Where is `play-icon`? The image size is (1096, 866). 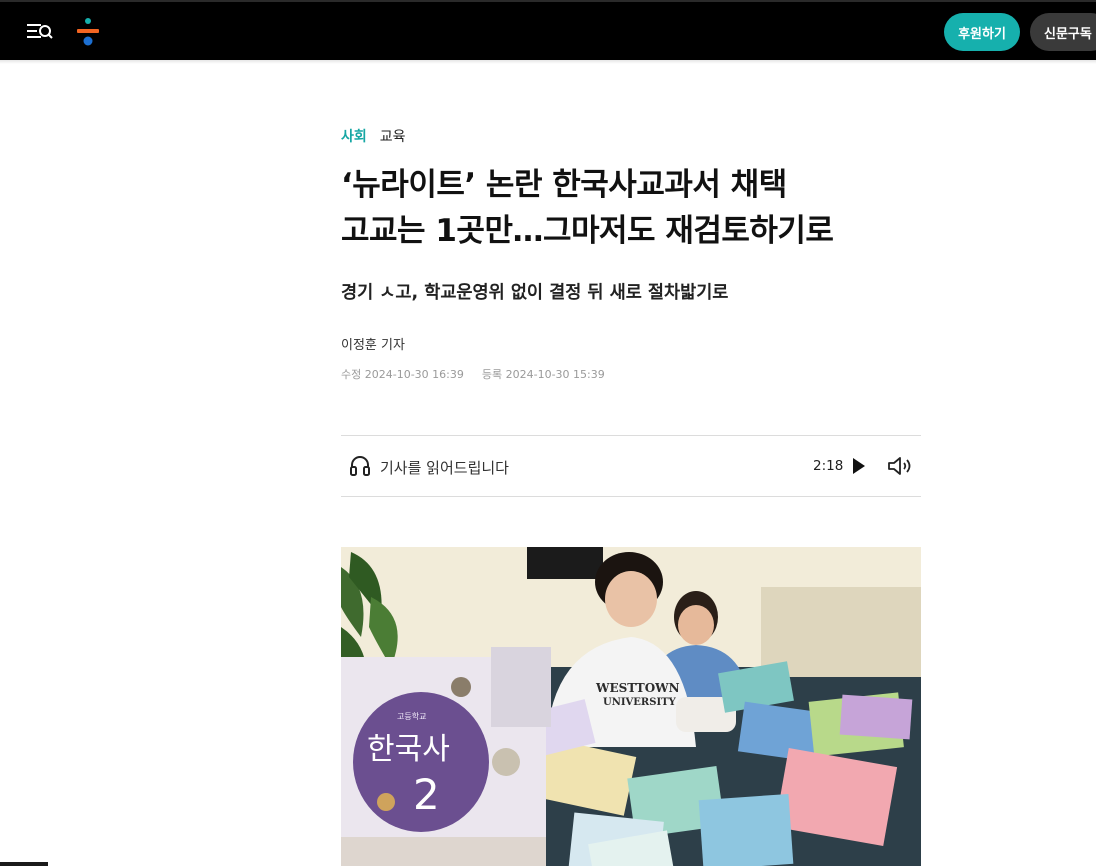
play-icon is located at coordinates (859, 466).